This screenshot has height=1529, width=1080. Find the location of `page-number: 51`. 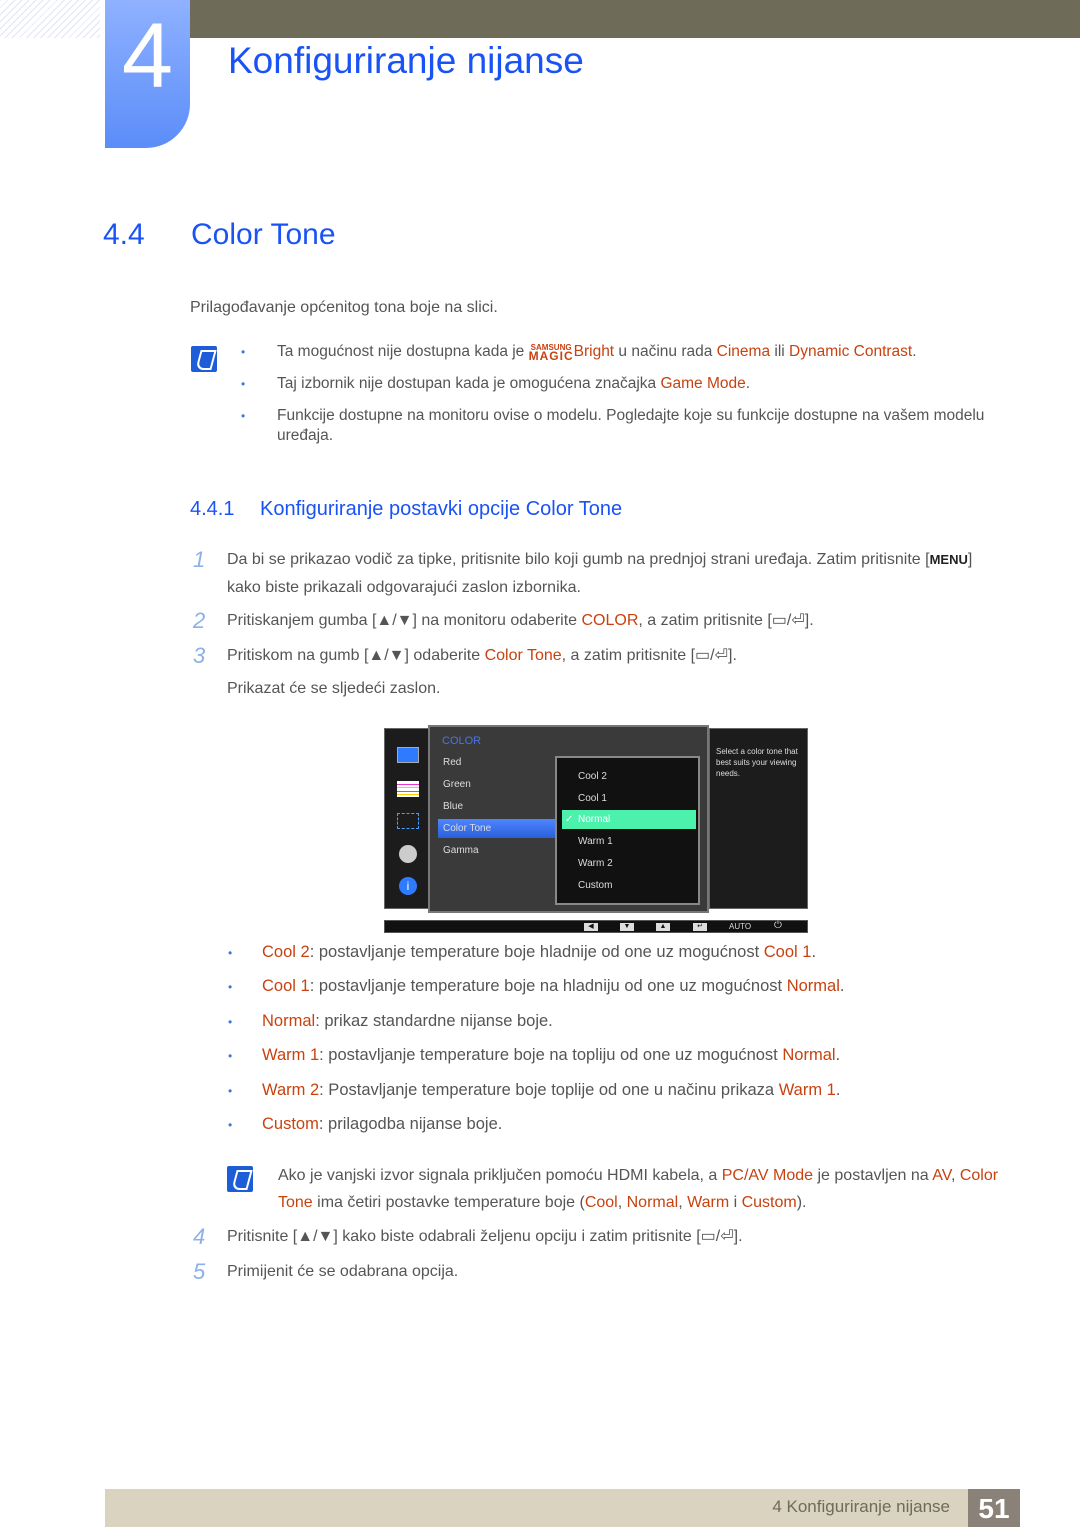

page-number: 51 is located at coordinates (994, 1508).